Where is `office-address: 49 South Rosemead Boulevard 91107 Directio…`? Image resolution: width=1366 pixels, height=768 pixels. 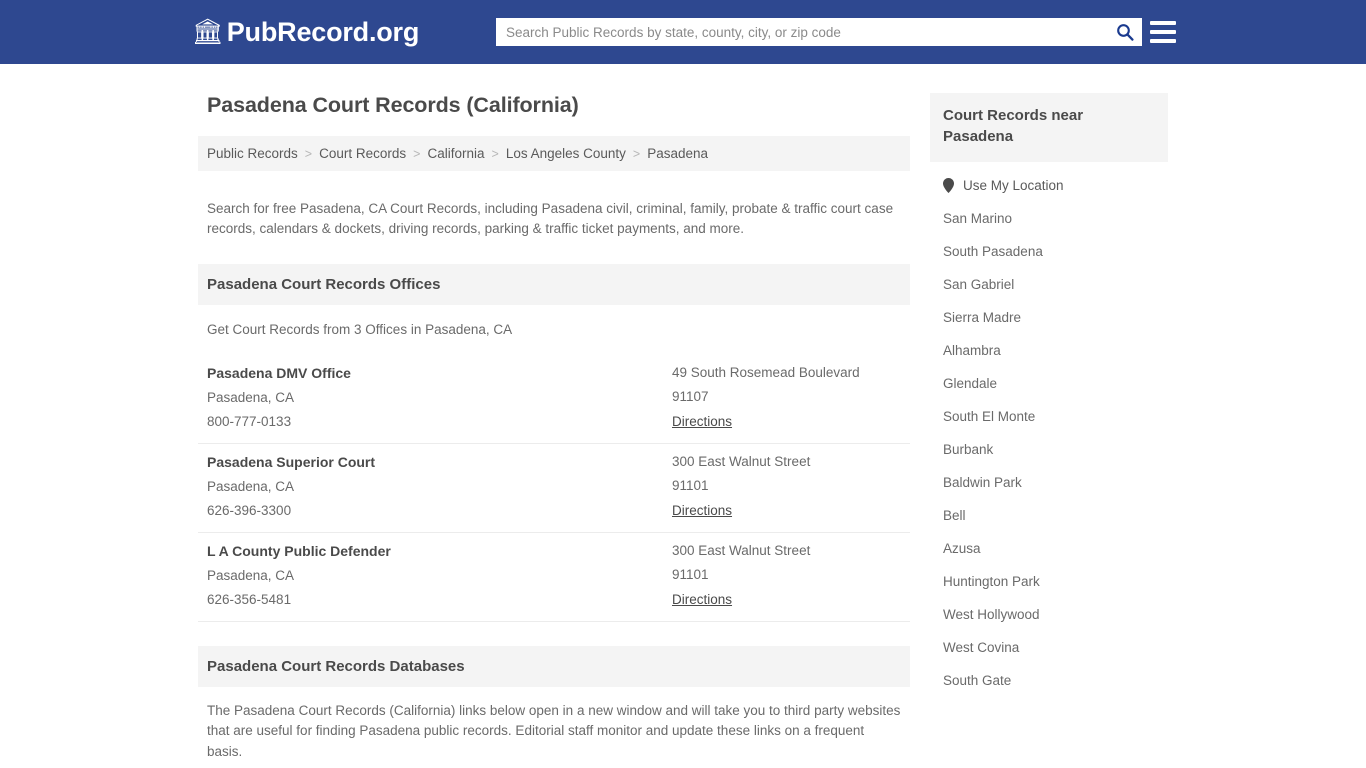
office-address: 49 South Rosemead Boulevard 91107 Directio… is located at coordinates (786, 398).